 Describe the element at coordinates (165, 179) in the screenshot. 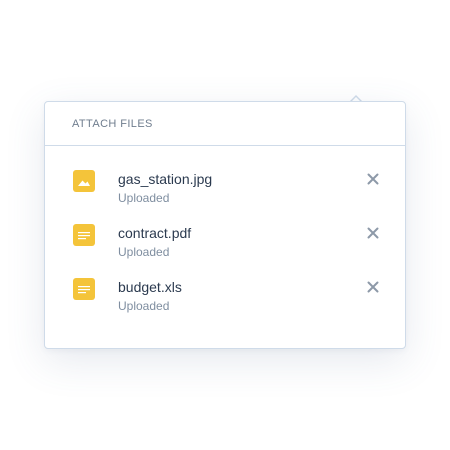

I see `file-name: gas_station.jpg` at that location.